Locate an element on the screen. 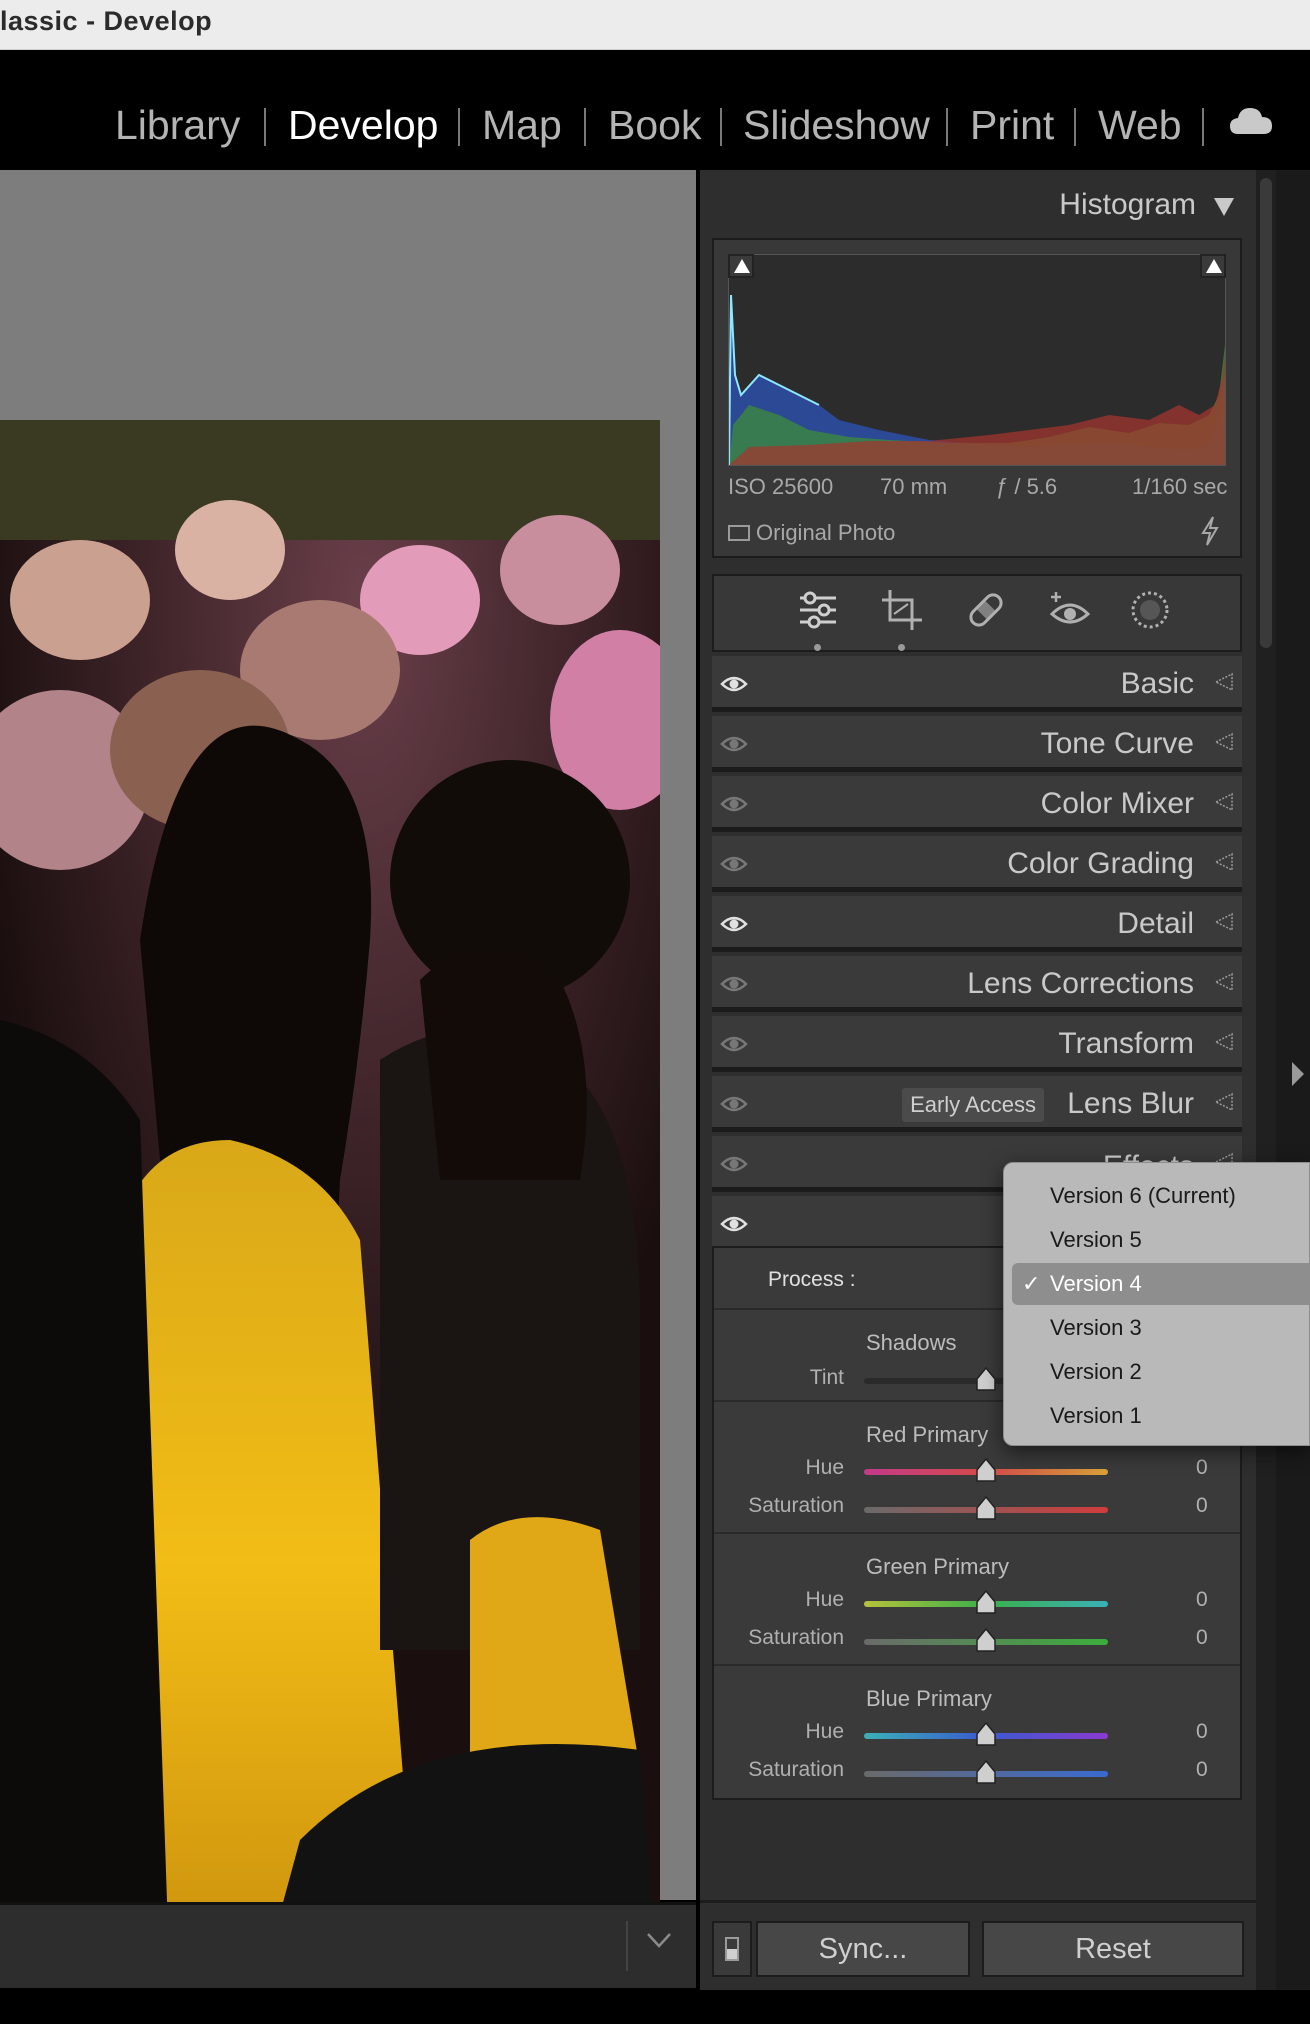 Image resolution: width=1310 pixels, height=2024 pixels. collapse-triangle-icon is located at coordinates (1224, 207).